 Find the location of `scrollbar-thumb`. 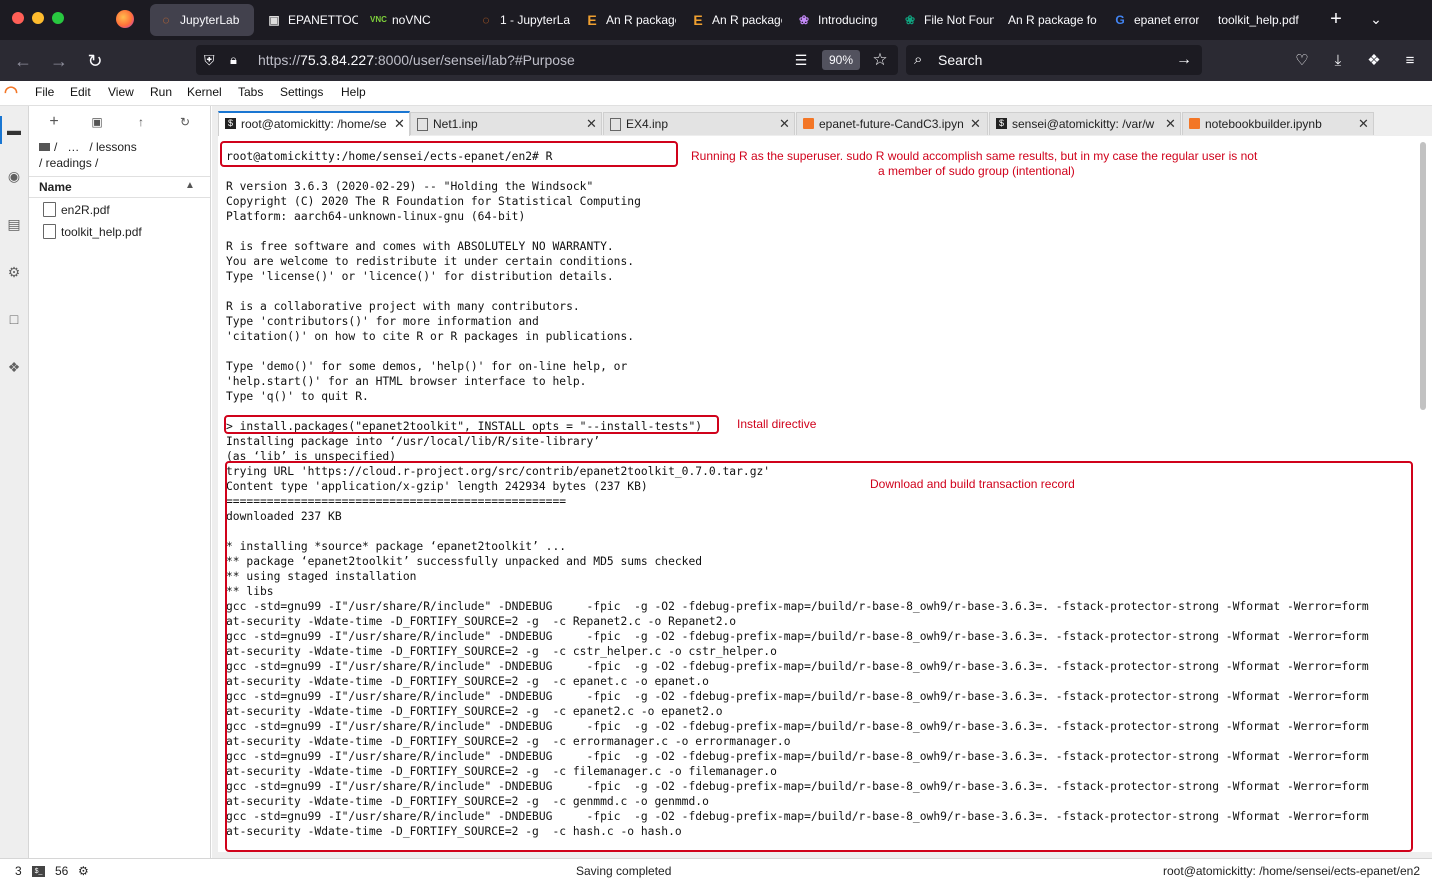

scrollbar-thumb is located at coordinates (1423, 276).